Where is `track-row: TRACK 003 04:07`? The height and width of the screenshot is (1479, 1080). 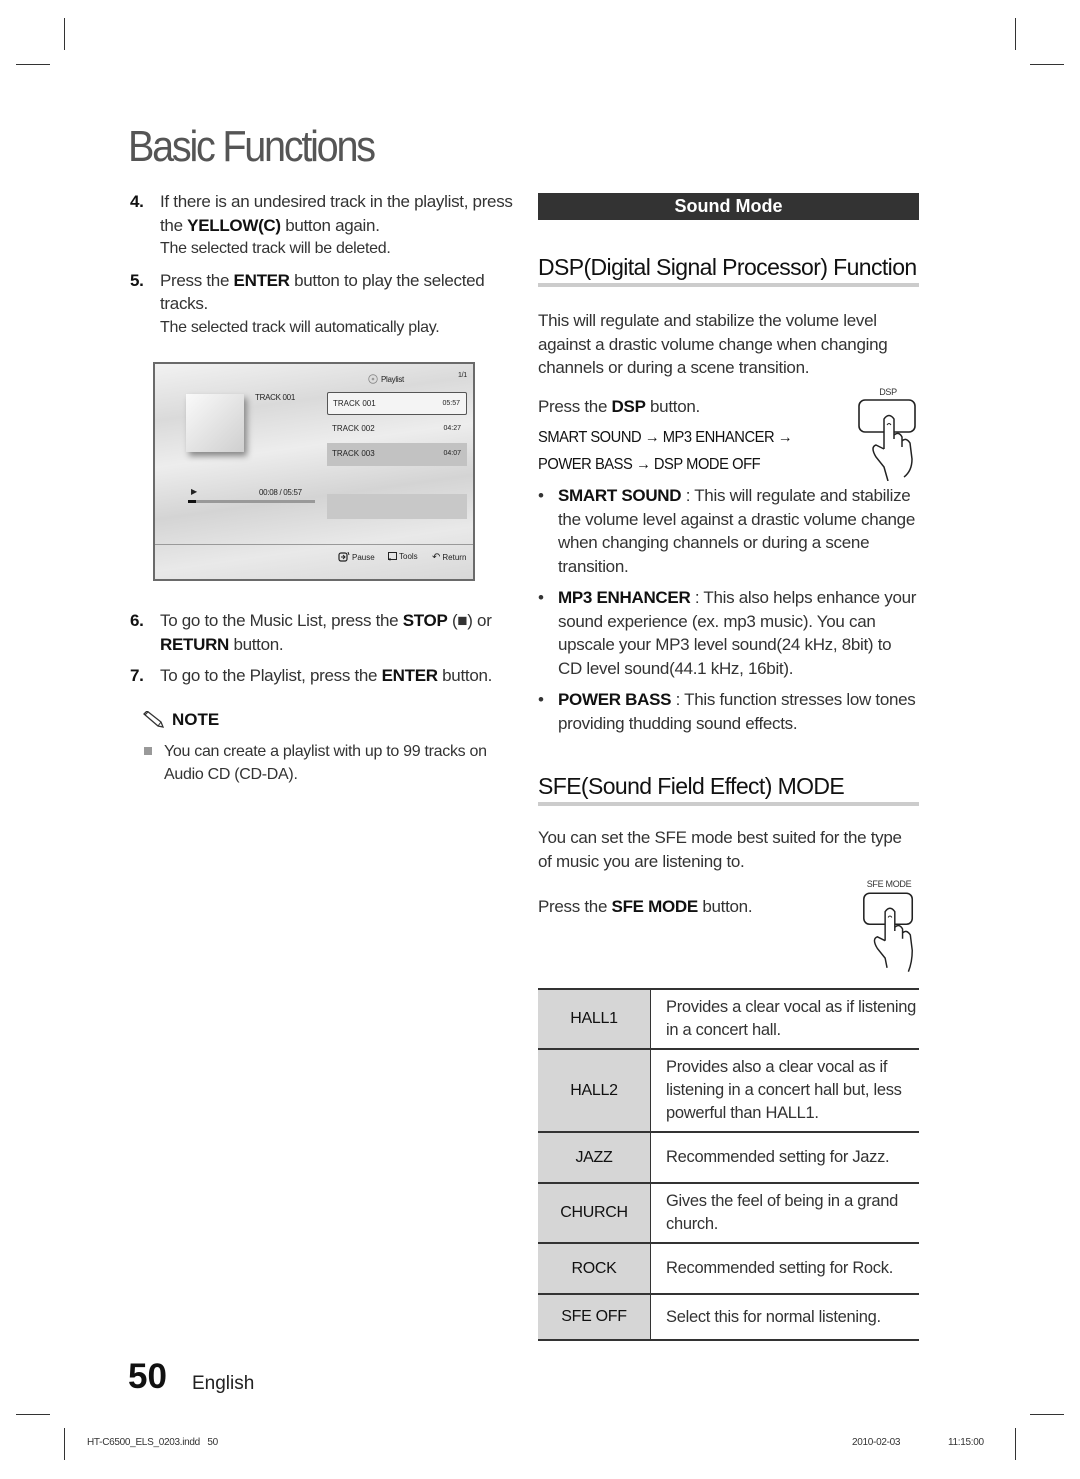
track-row: TRACK 003 04:07 is located at coordinates (397, 454).